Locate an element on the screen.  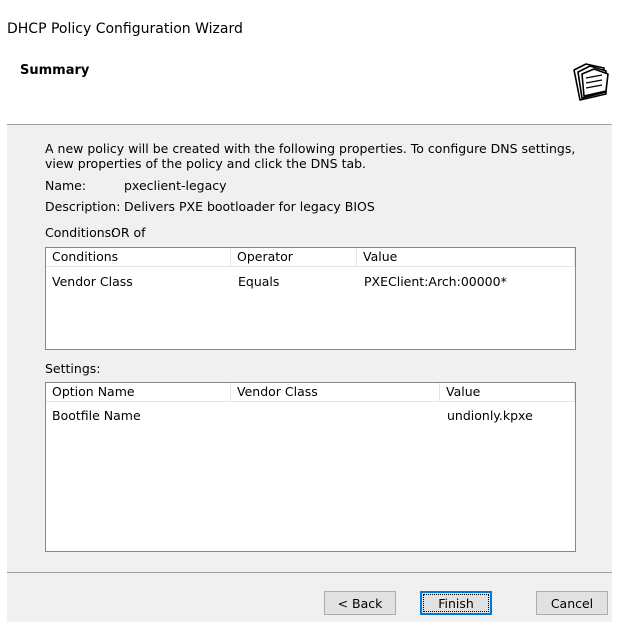
conditions-value: OR of is located at coordinates (128, 232).